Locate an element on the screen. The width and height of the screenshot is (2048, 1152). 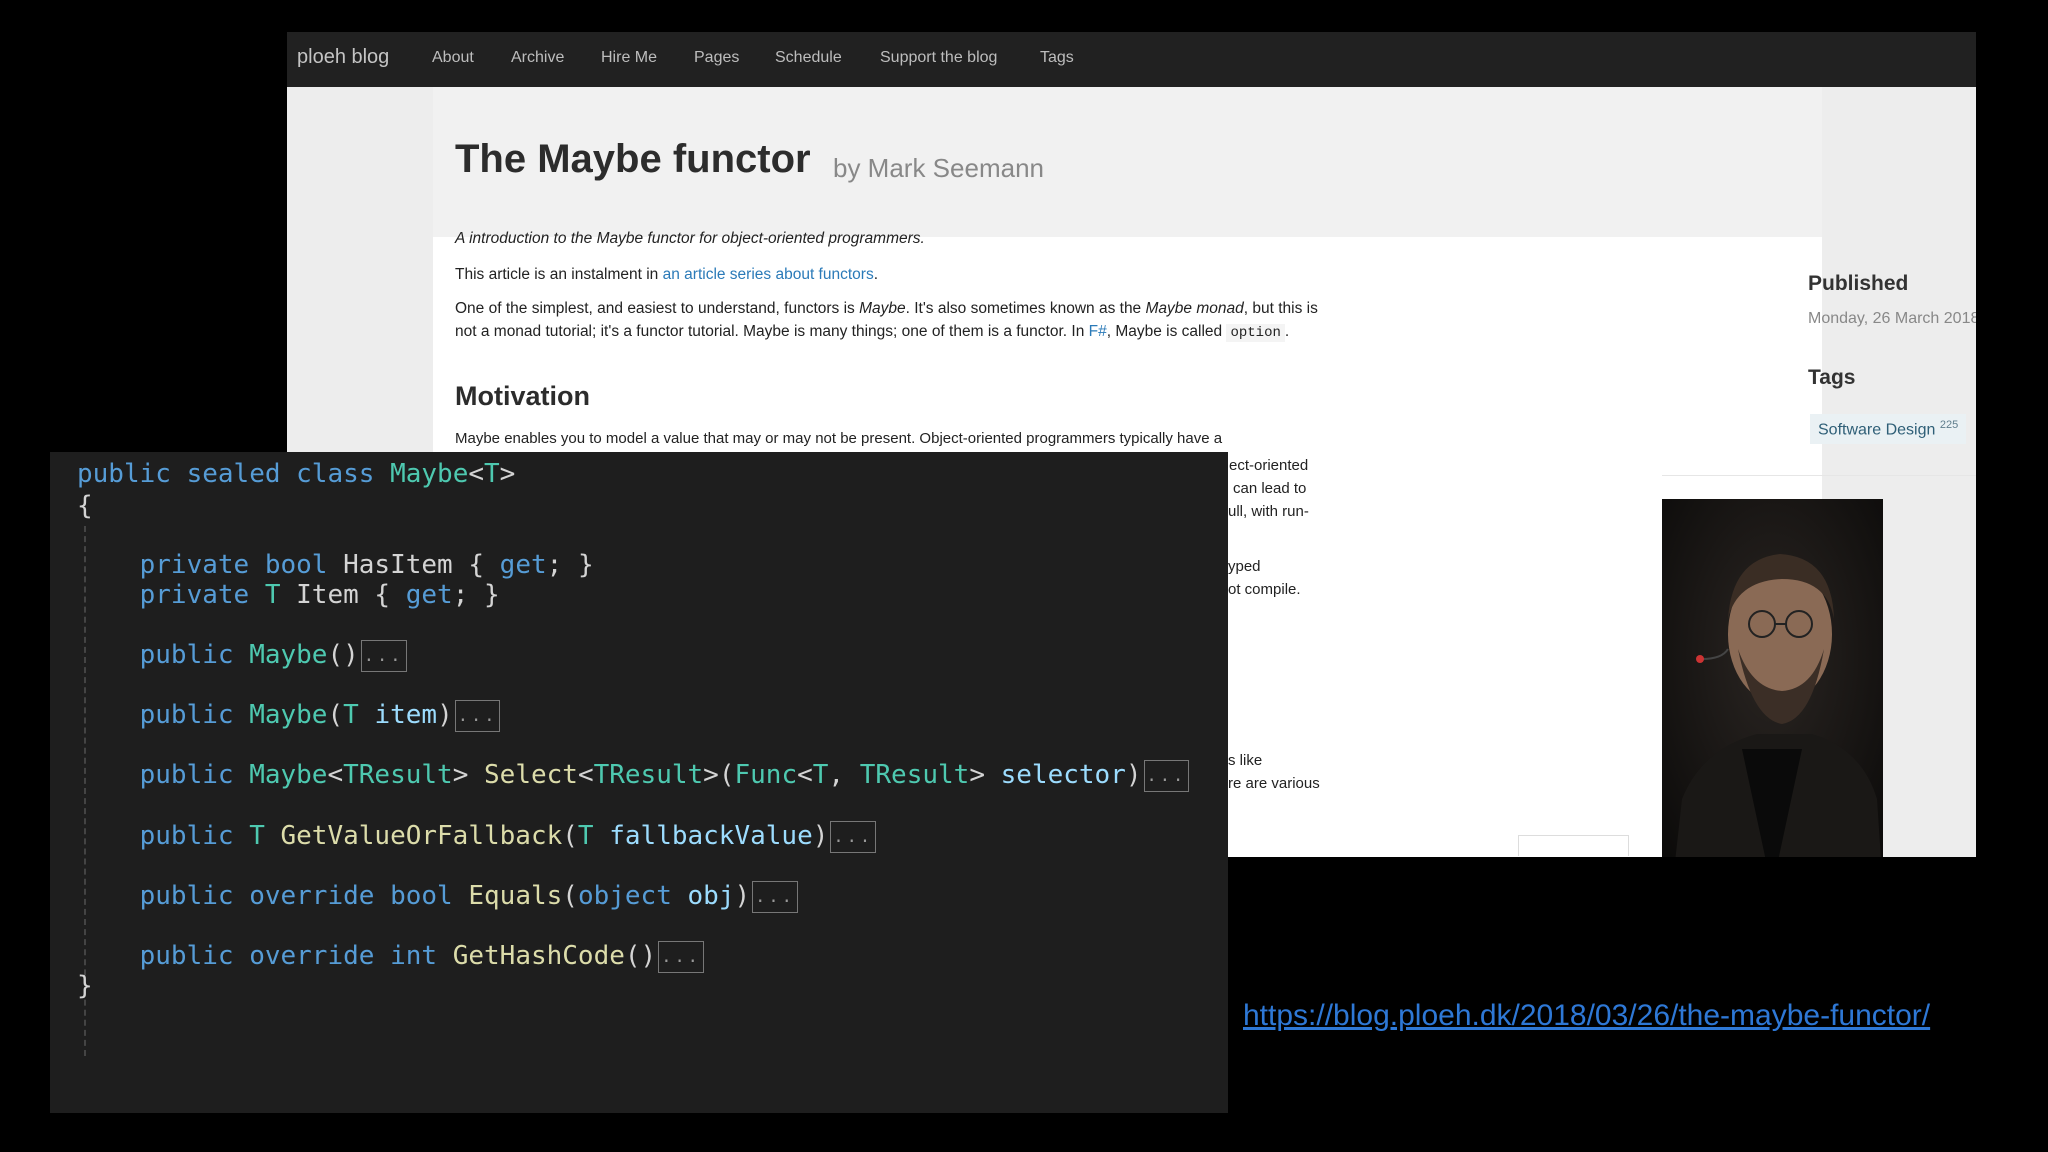
series-link: an article series about functors is located at coordinates (768, 274).